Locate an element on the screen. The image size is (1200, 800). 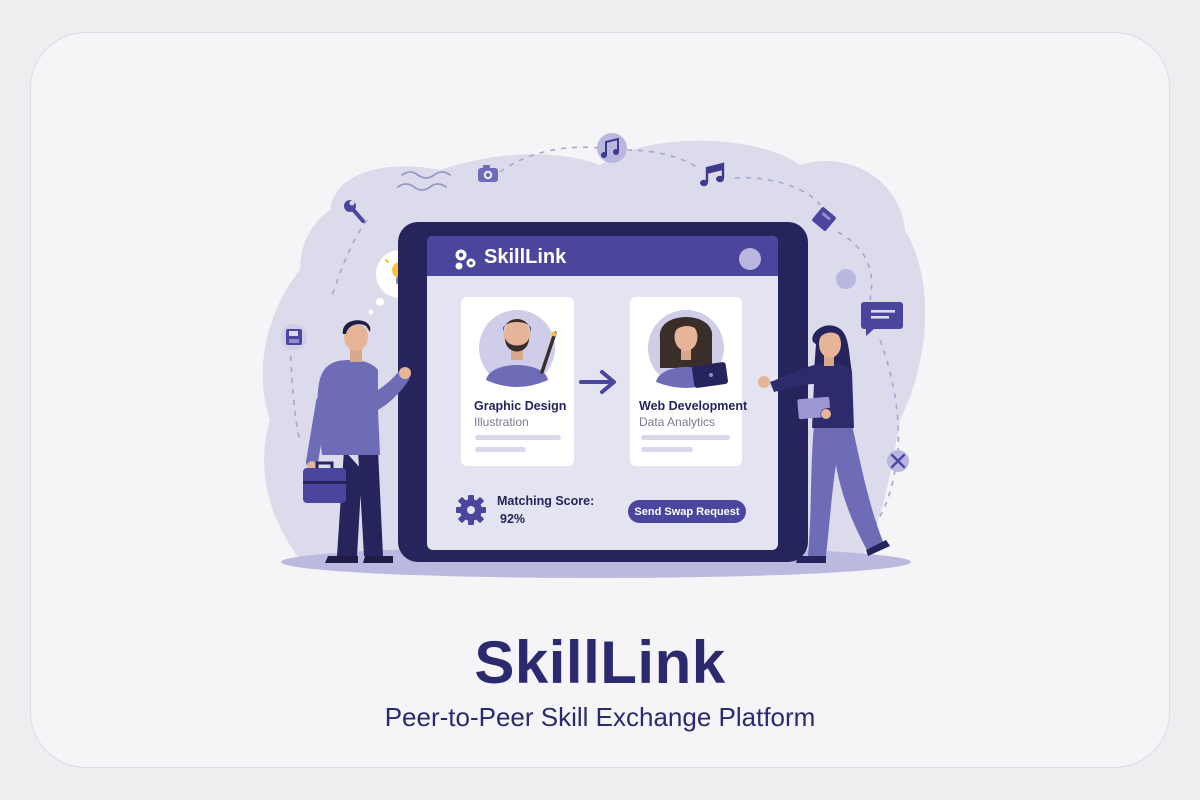
brand-title: SkillLink is located at coordinates (600, 662).